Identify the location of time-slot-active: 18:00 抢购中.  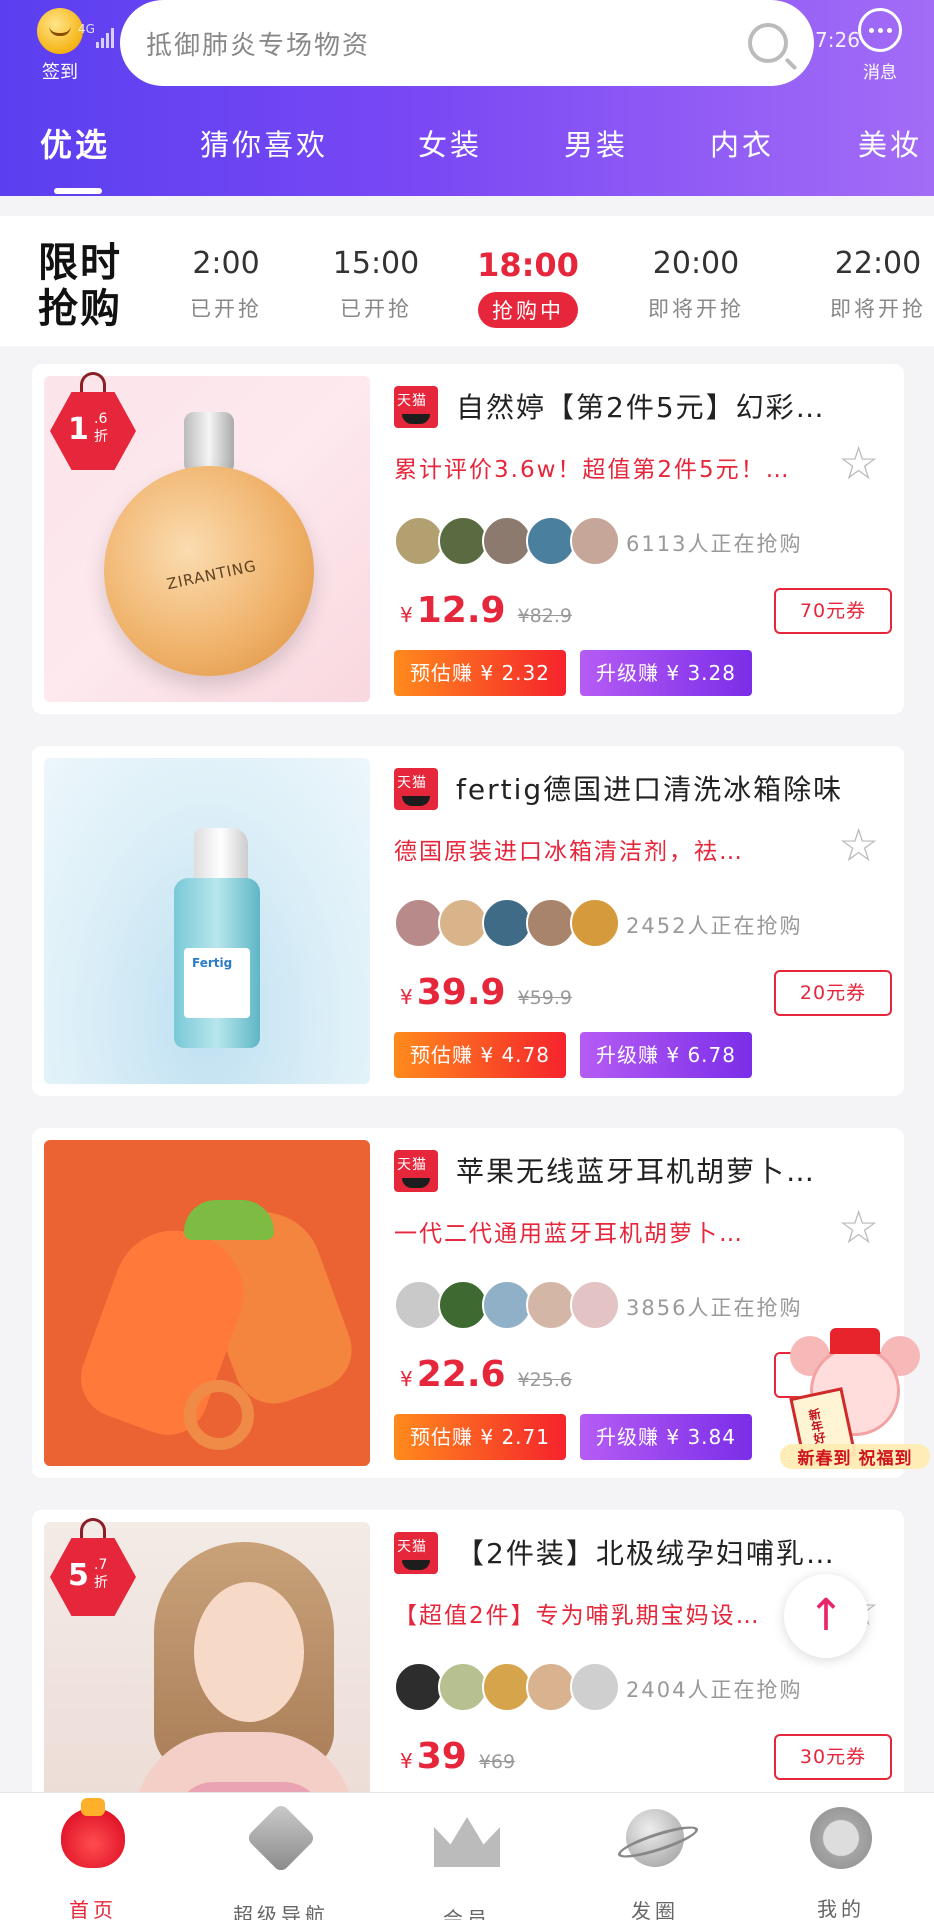
(528, 287).